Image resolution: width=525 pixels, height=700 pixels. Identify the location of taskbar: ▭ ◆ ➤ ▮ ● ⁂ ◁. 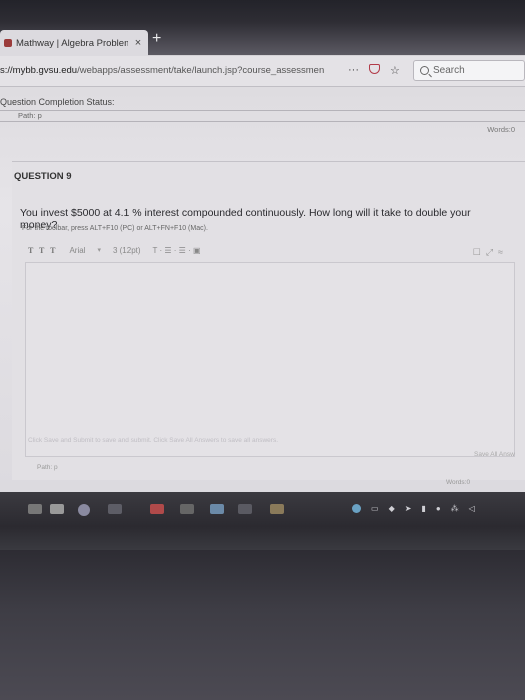
(262, 521).